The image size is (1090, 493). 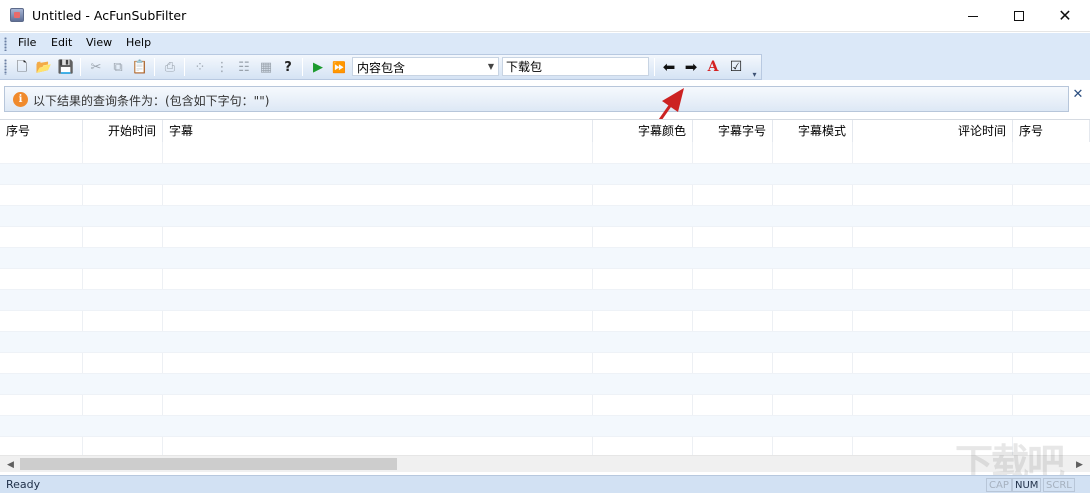 I want to click on save-icon: 💾, so click(x=66, y=67).